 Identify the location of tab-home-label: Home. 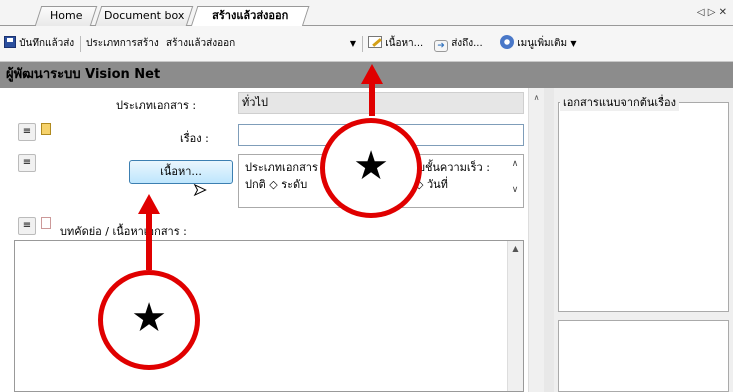
(66, 15).